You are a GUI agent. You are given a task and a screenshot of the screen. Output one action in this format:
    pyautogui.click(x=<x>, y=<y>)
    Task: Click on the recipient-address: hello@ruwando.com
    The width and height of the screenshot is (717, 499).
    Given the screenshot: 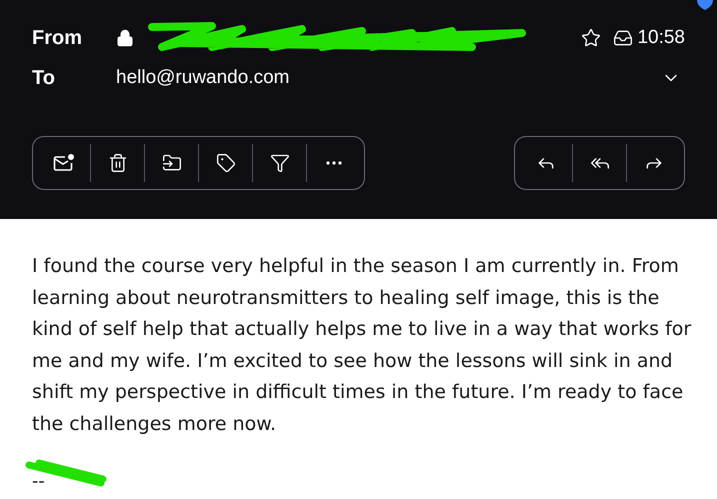 What is the action you would take?
    pyautogui.click(x=203, y=78)
    